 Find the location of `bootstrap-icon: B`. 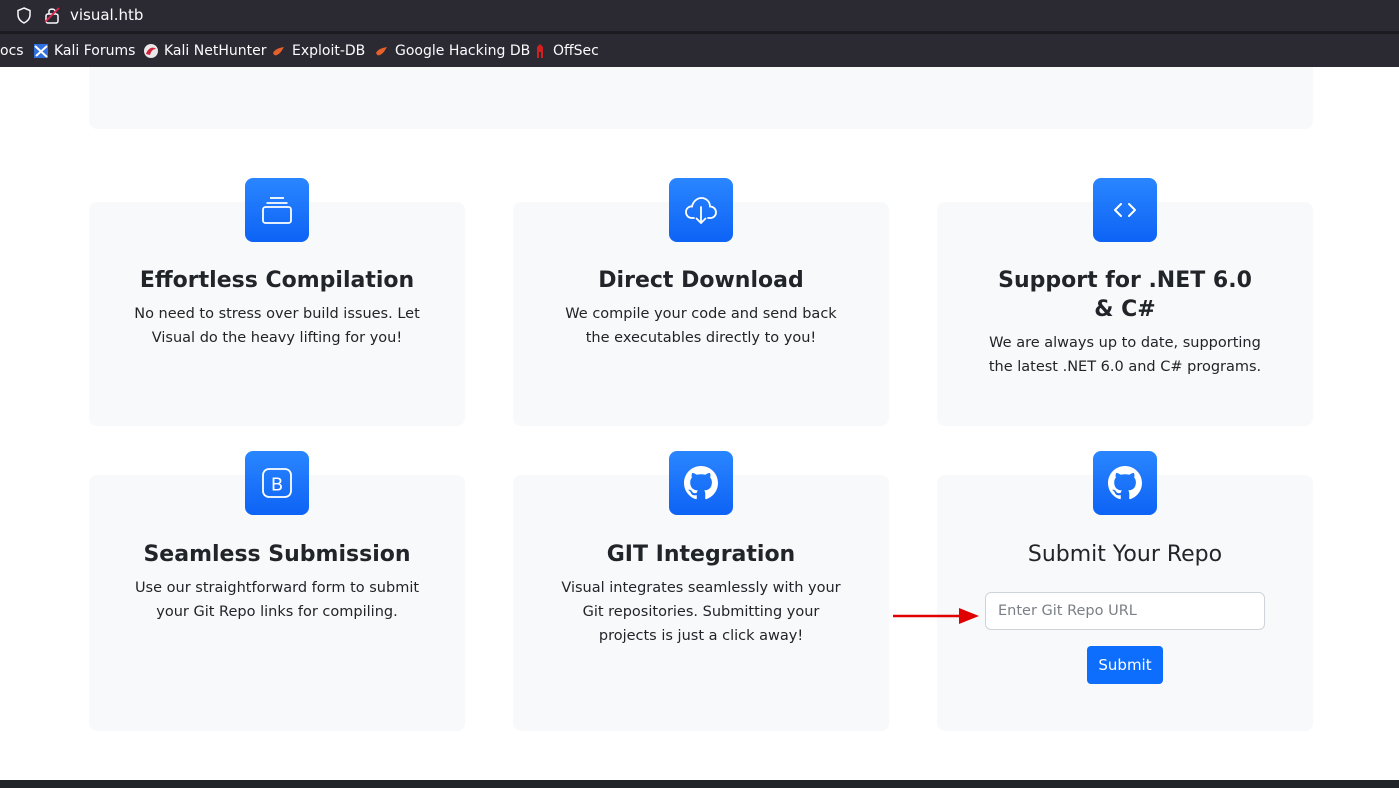

bootstrap-icon: B is located at coordinates (277, 483).